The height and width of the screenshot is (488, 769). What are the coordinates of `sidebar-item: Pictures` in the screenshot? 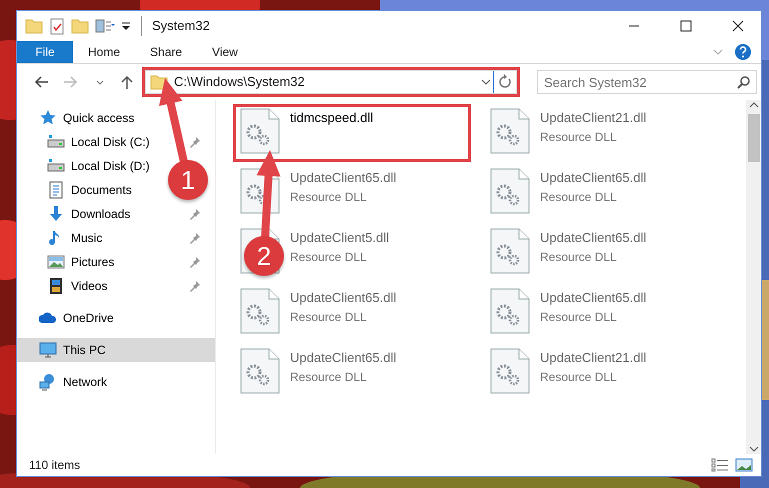 It's located at (116, 262).